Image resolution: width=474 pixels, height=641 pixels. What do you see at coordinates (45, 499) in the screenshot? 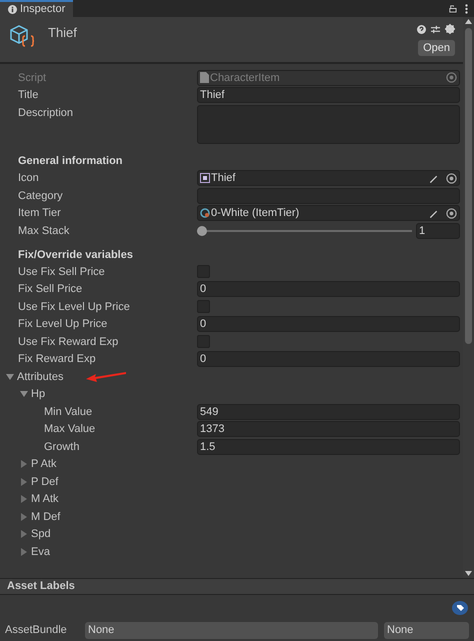
I see `field-label: M Atk` at bounding box center [45, 499].